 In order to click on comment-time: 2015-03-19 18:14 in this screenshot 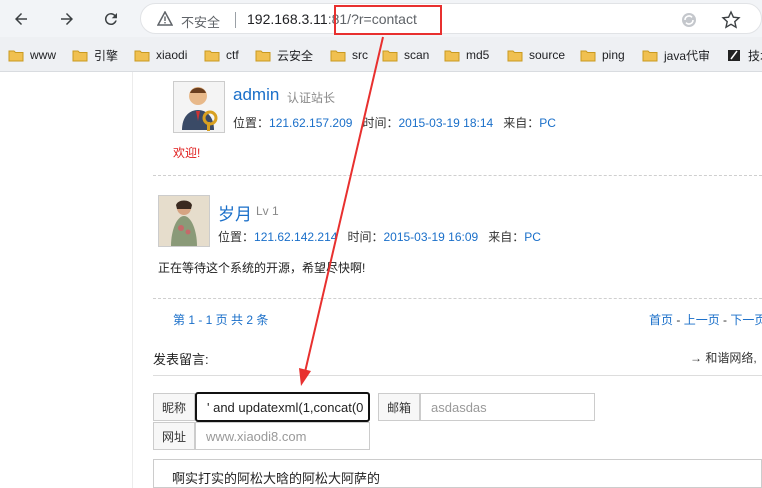, I will do `click(446, 123)`.